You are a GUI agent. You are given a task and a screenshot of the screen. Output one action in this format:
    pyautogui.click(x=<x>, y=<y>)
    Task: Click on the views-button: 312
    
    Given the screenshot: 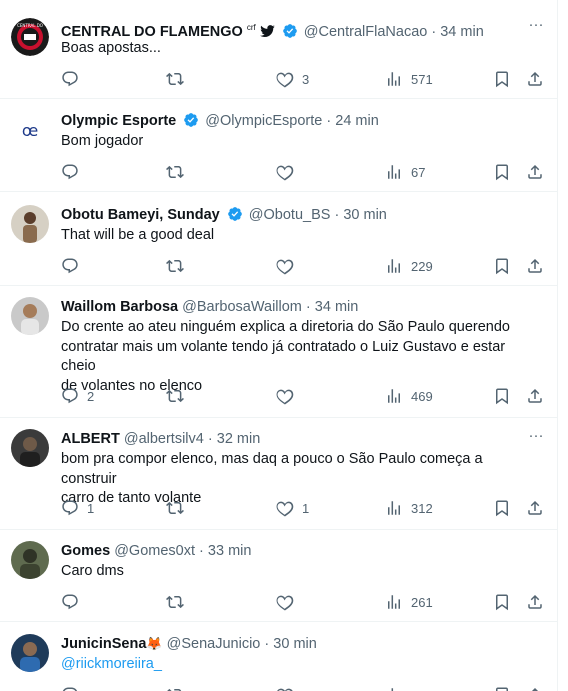 What is the action you would take?
    pyautogui.click(x=409, y=508)
    